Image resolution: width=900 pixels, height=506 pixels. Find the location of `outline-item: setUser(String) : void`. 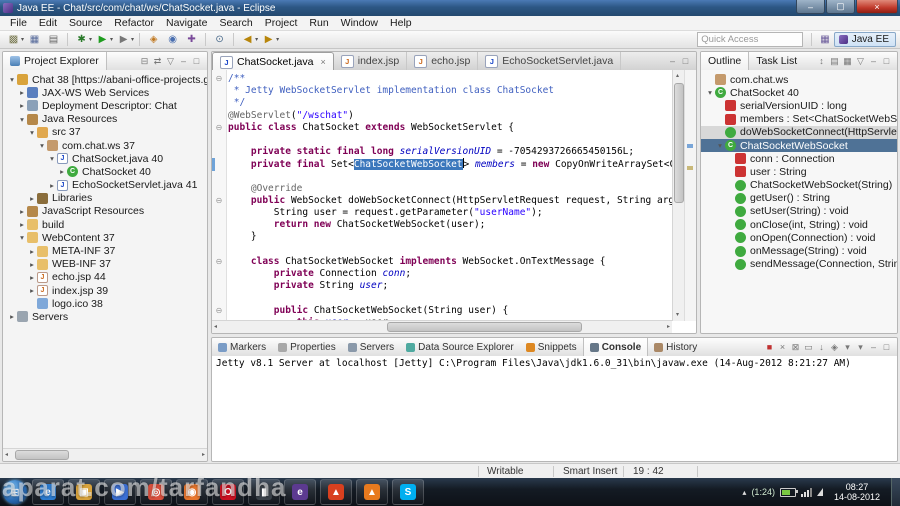

outline-item: setUser(String) : void is located at coordinates (799, 211).